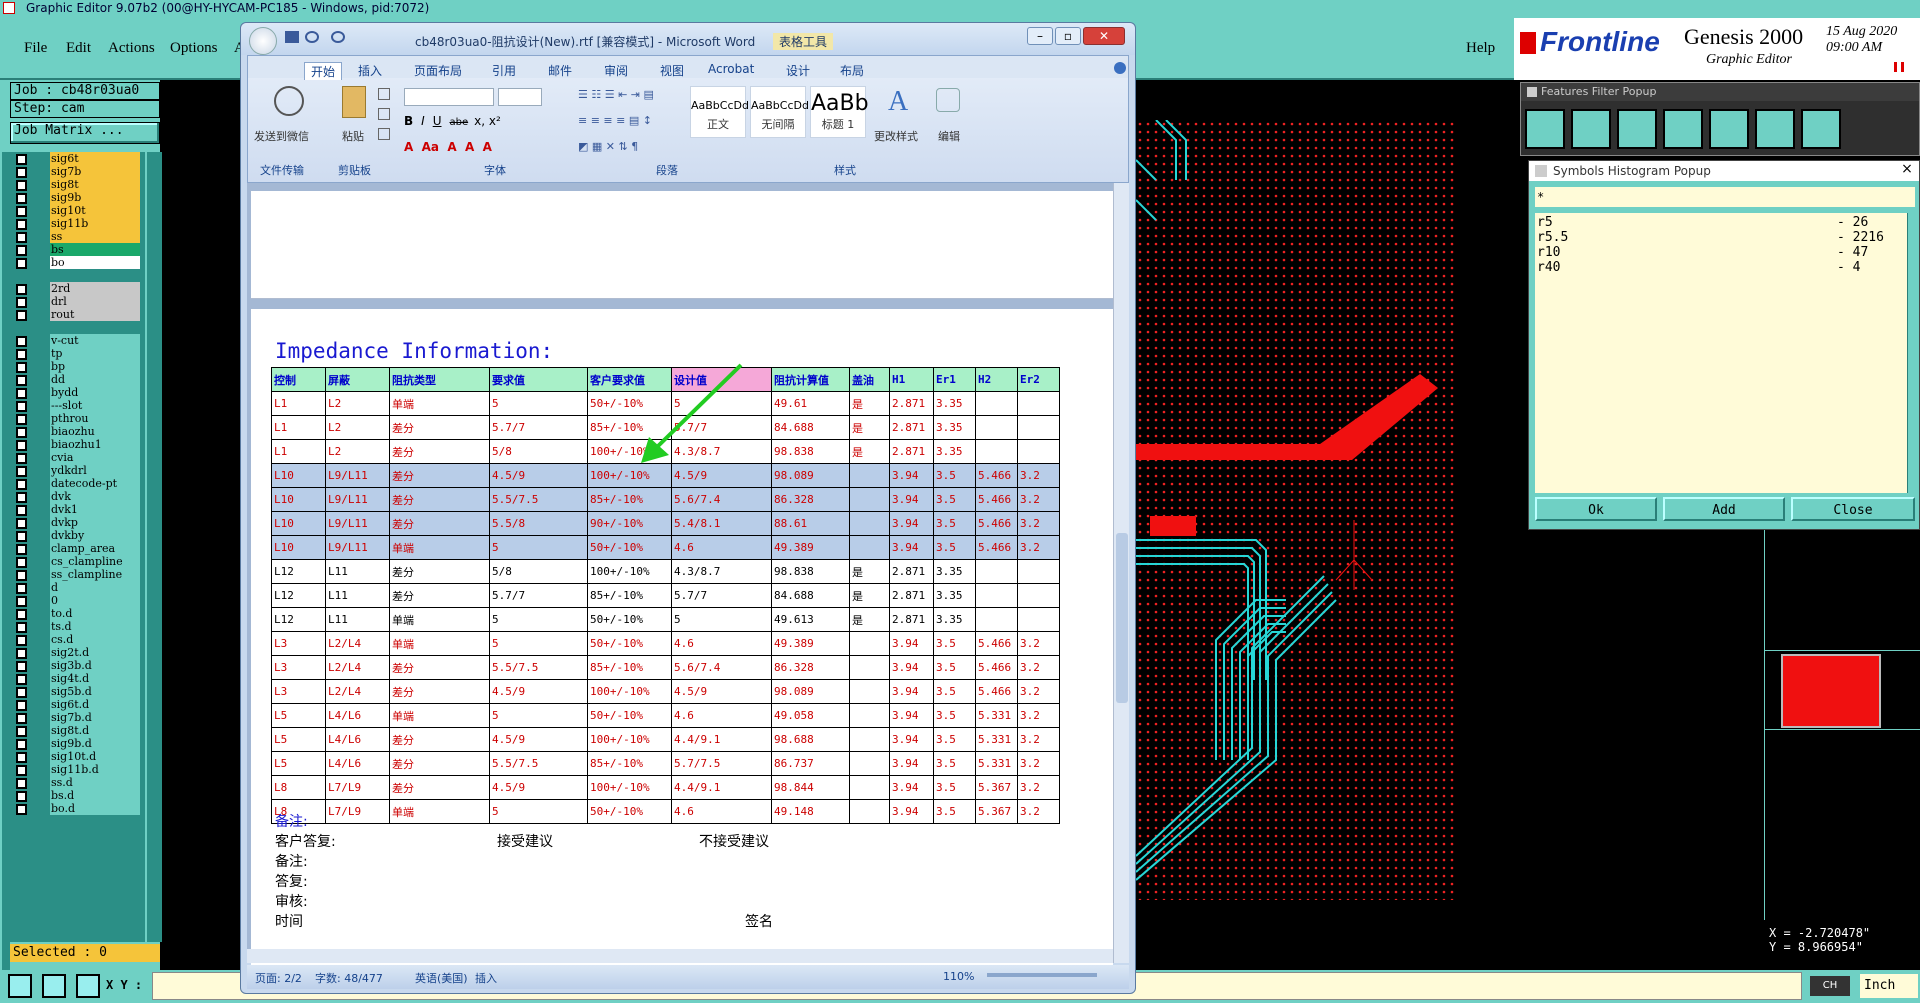  I want to click on zoom-level: 110%, so click(958, 976).